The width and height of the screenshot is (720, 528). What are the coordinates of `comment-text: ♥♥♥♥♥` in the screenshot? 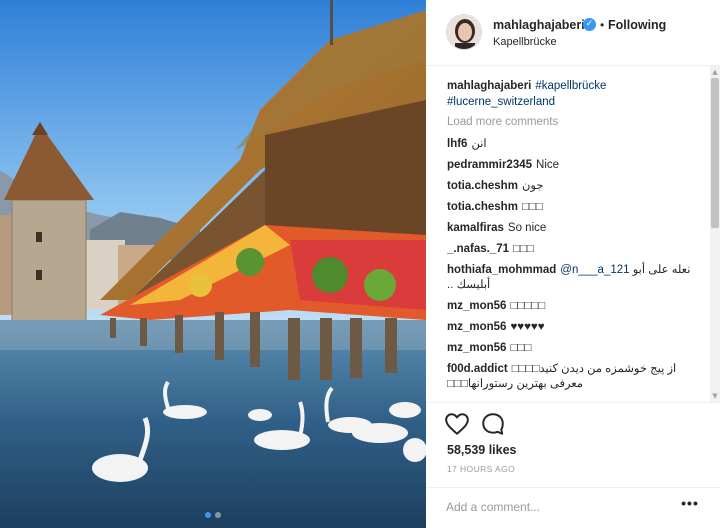 It's located at (527, 327).